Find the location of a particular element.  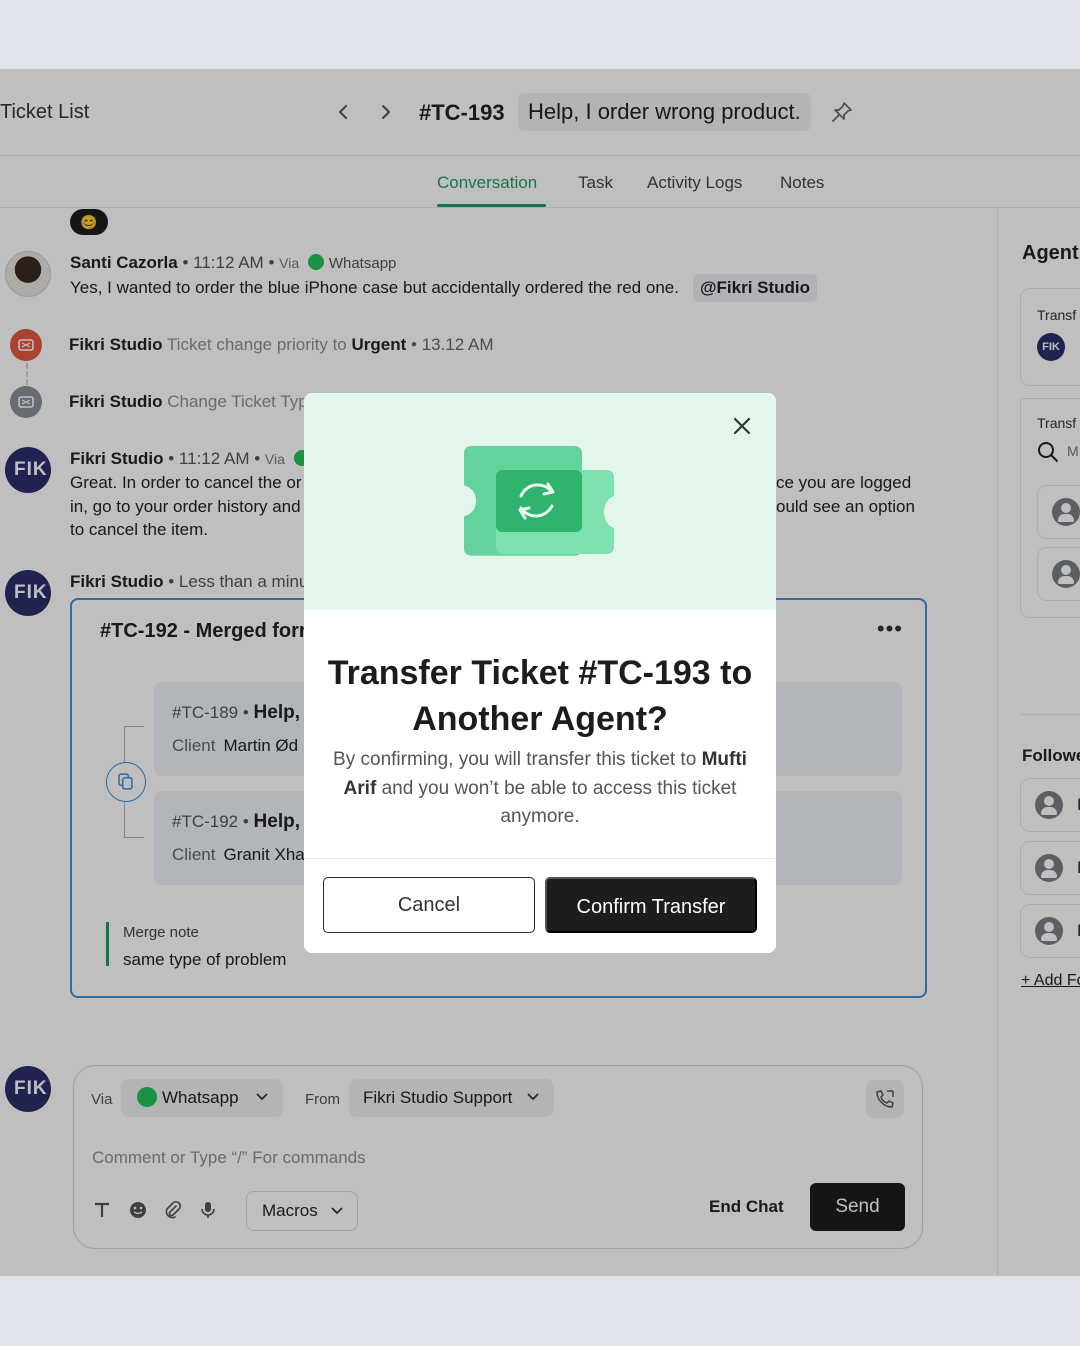

confirm-transfer-button: Confirm Transfer is located at coordinates (651, 905).